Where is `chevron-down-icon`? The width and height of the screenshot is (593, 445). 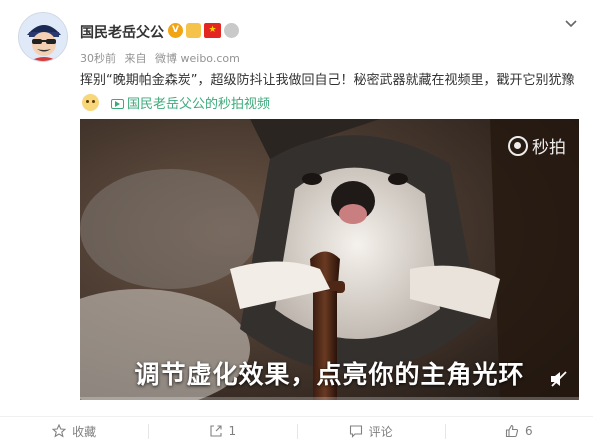
chevron-down-icon is located at coordinates (571, 23).